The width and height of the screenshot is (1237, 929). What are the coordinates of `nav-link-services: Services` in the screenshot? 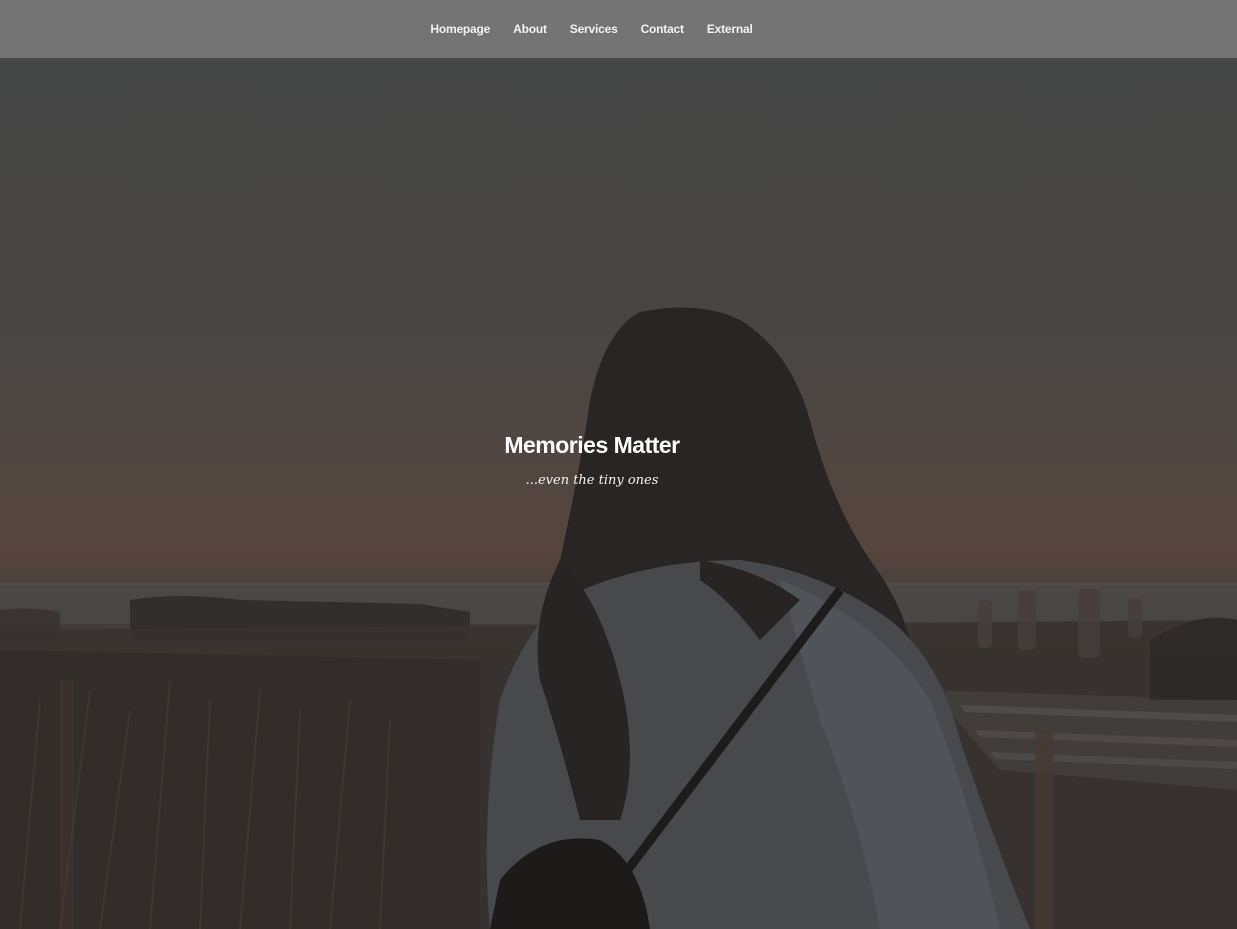 It's located at (593, 29).